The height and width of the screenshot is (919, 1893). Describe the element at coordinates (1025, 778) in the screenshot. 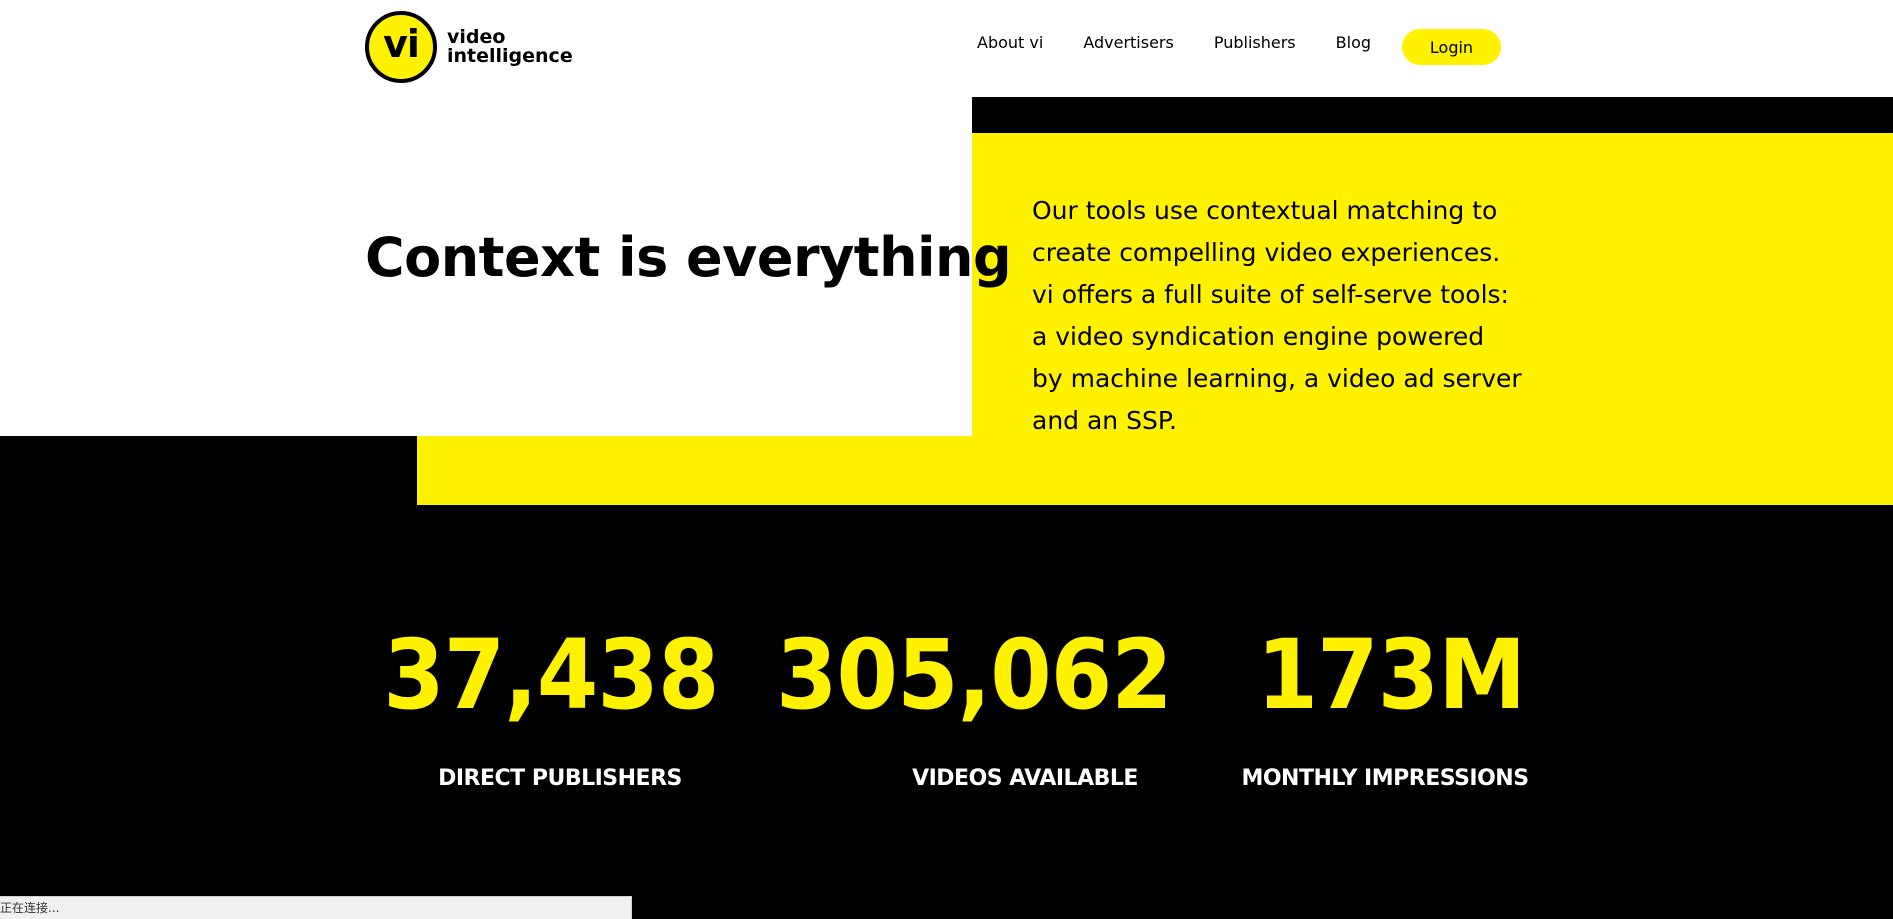

I see `stat-label-videos: VIDEOS AVAILABLE` at that location.